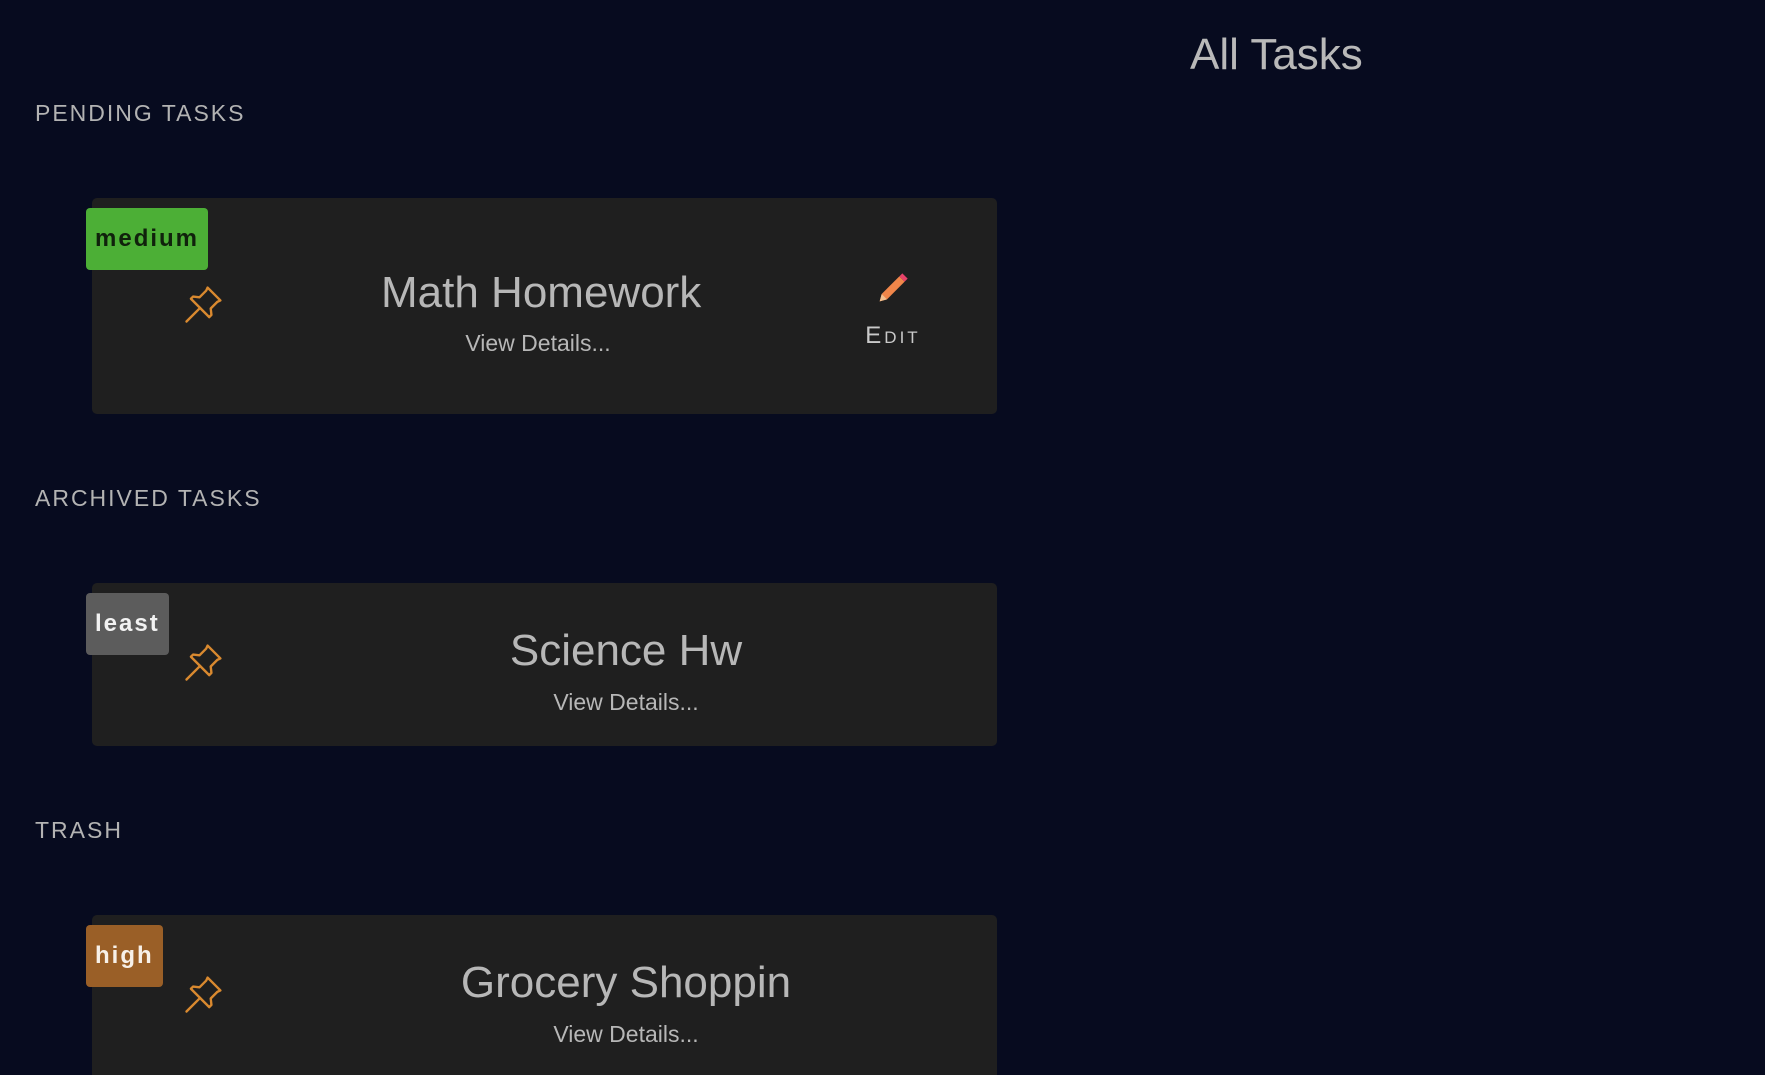 Image resolution: width=1765 pixels, height=1075 pixels. What do you see at coordinates (1276, 54) in the screenshot?
I see `page-title: All Tasks` at bounding box center [1276, 54].